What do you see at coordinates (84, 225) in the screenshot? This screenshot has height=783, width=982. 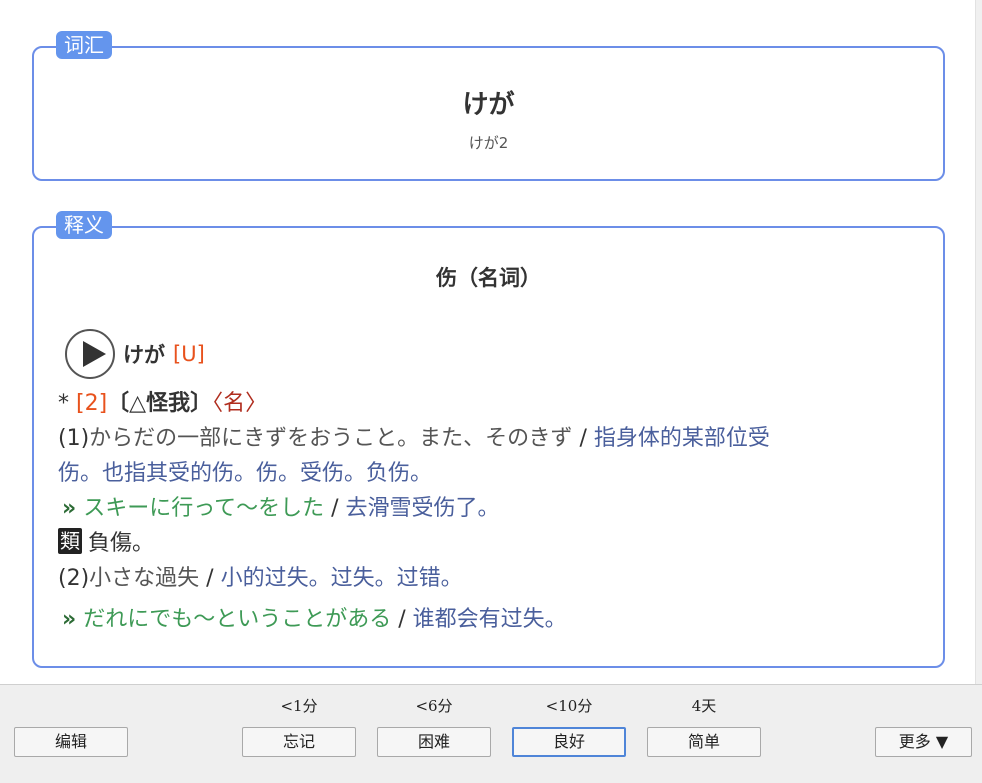 I see `definition-section-label: 释义` at bounding box center [84, 225].